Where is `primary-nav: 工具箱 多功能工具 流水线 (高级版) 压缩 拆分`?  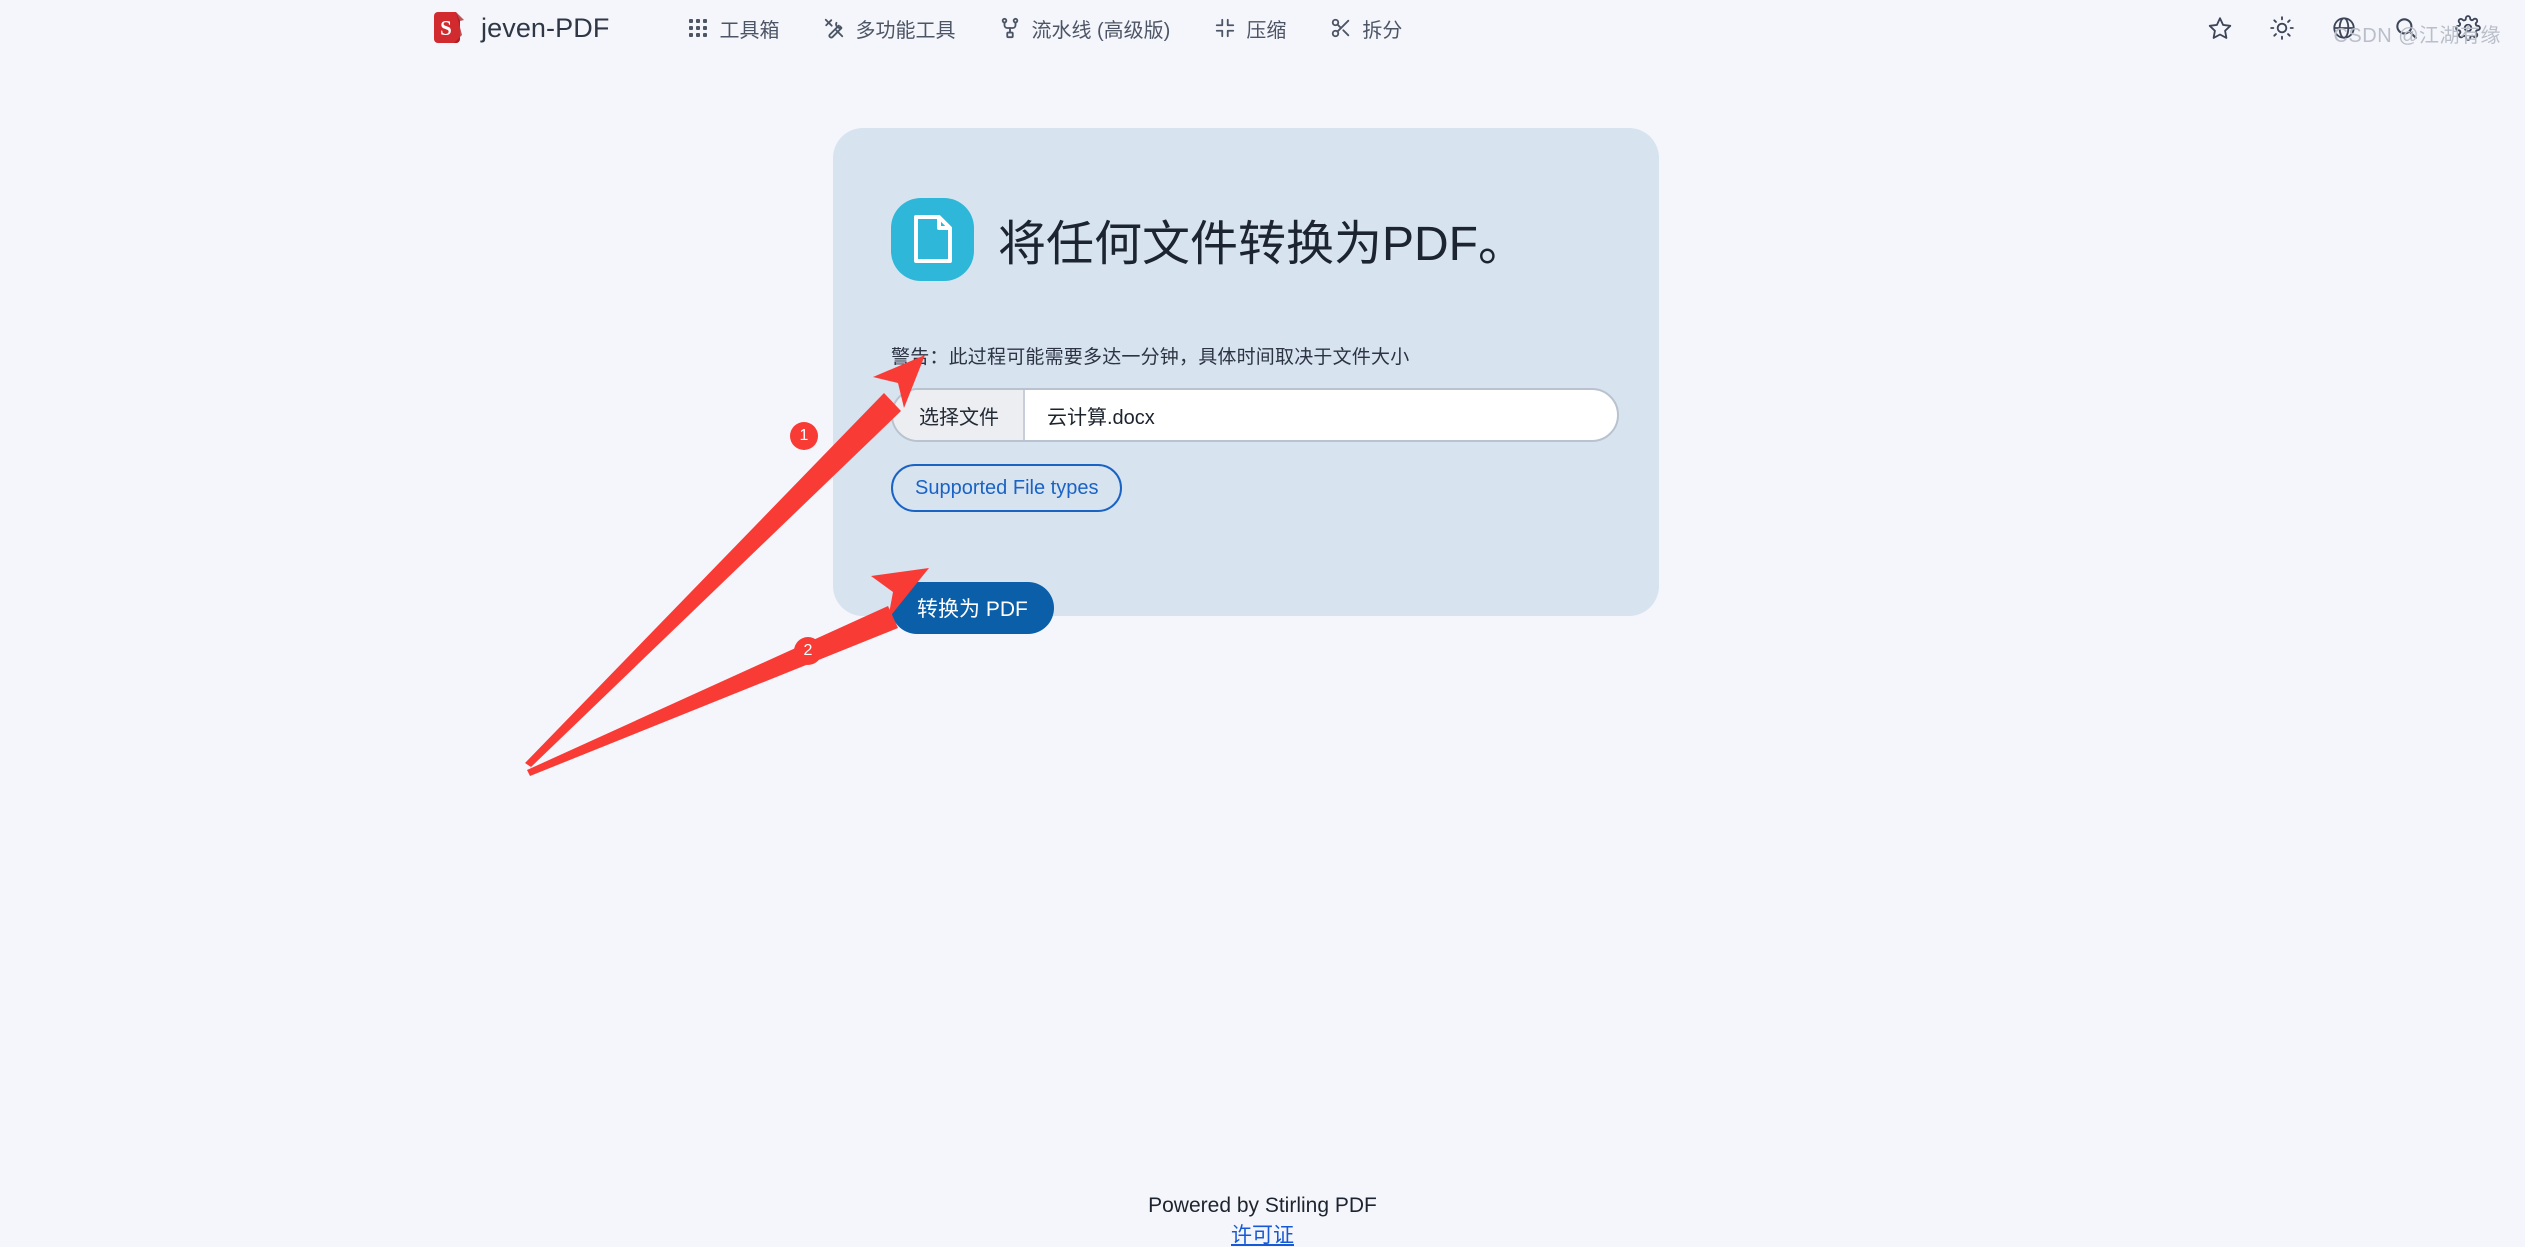 primary-nav: 工具箱 多功能工具 流水线 (高级版) 压缩 拆分 is located at coordinates (1044, 28).